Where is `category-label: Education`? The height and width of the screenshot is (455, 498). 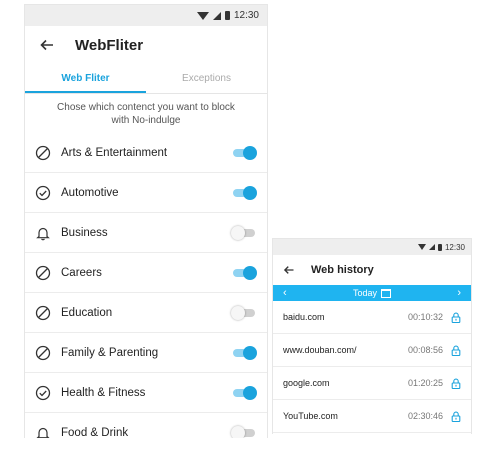 category-label: Education is located at coordinates (87, 312).